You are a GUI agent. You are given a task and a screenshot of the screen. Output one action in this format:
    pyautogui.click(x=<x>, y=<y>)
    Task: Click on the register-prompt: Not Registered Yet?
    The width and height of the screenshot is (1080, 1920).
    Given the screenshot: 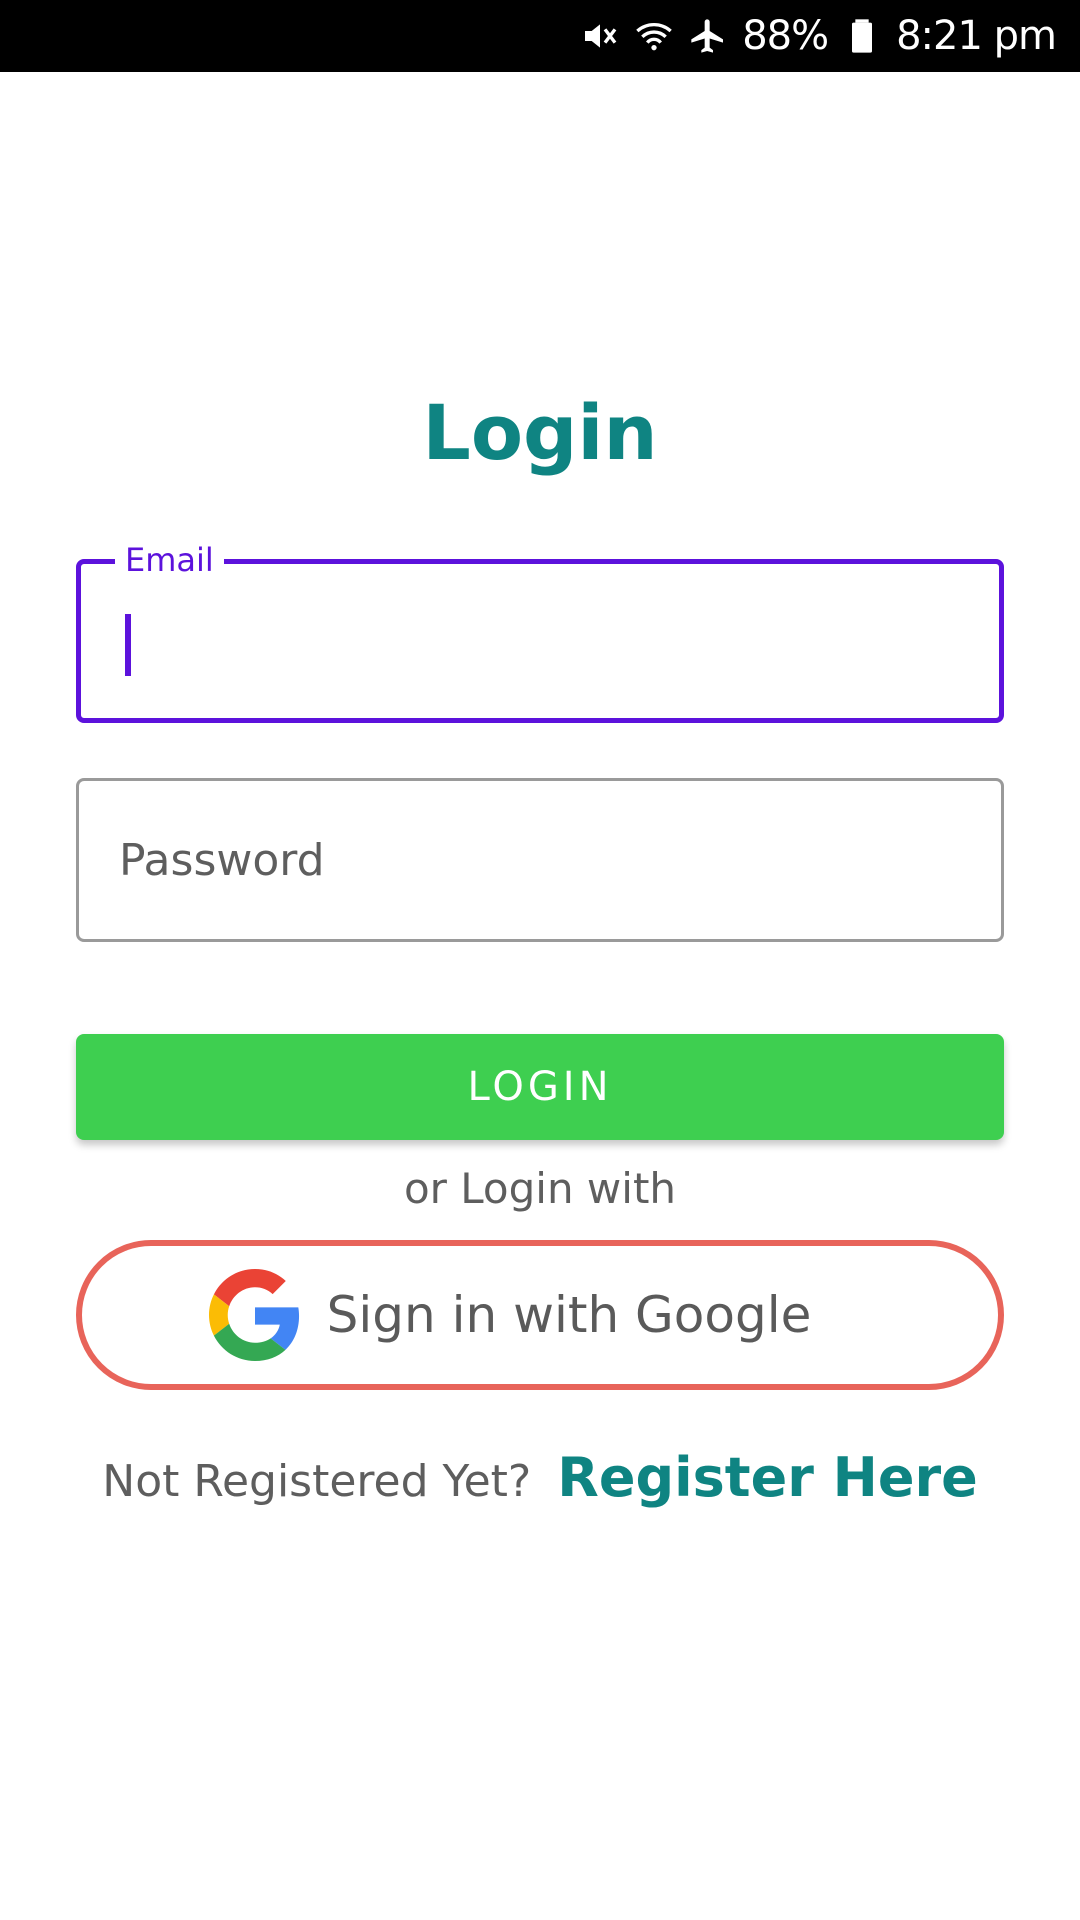 What is the action you would take?
    pyautogui.click(x=317, y=1481)
    